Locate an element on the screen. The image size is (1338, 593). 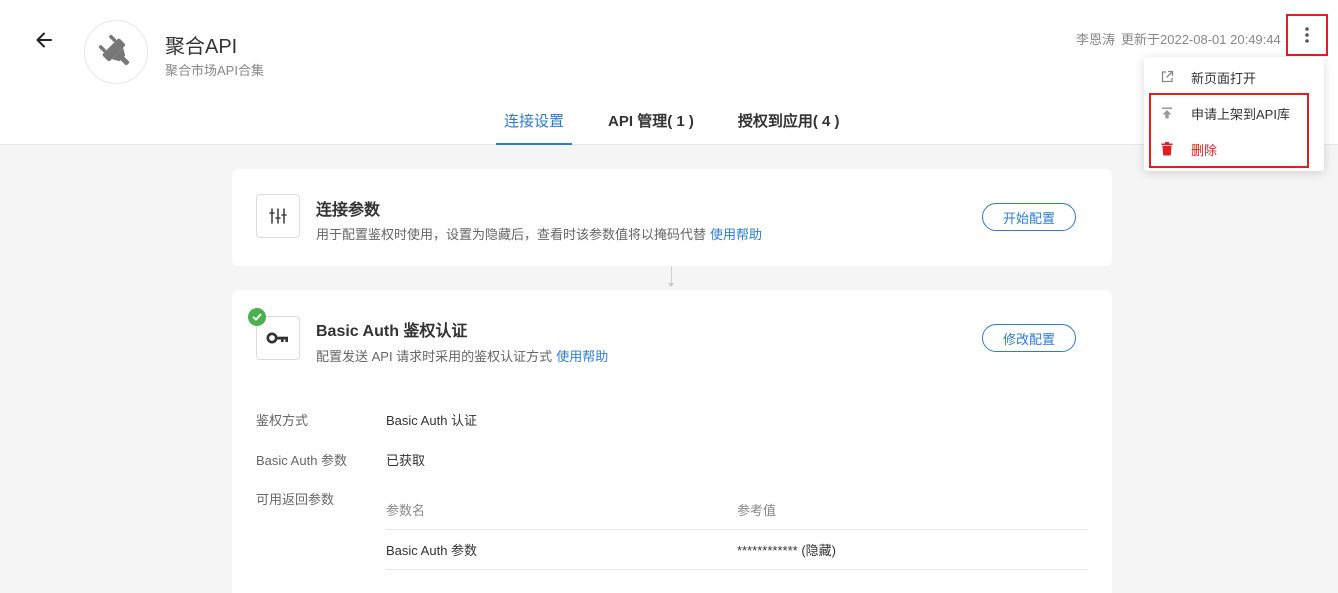
menu-item-label: 新页面打开 is located at coordinates (1224, 78).